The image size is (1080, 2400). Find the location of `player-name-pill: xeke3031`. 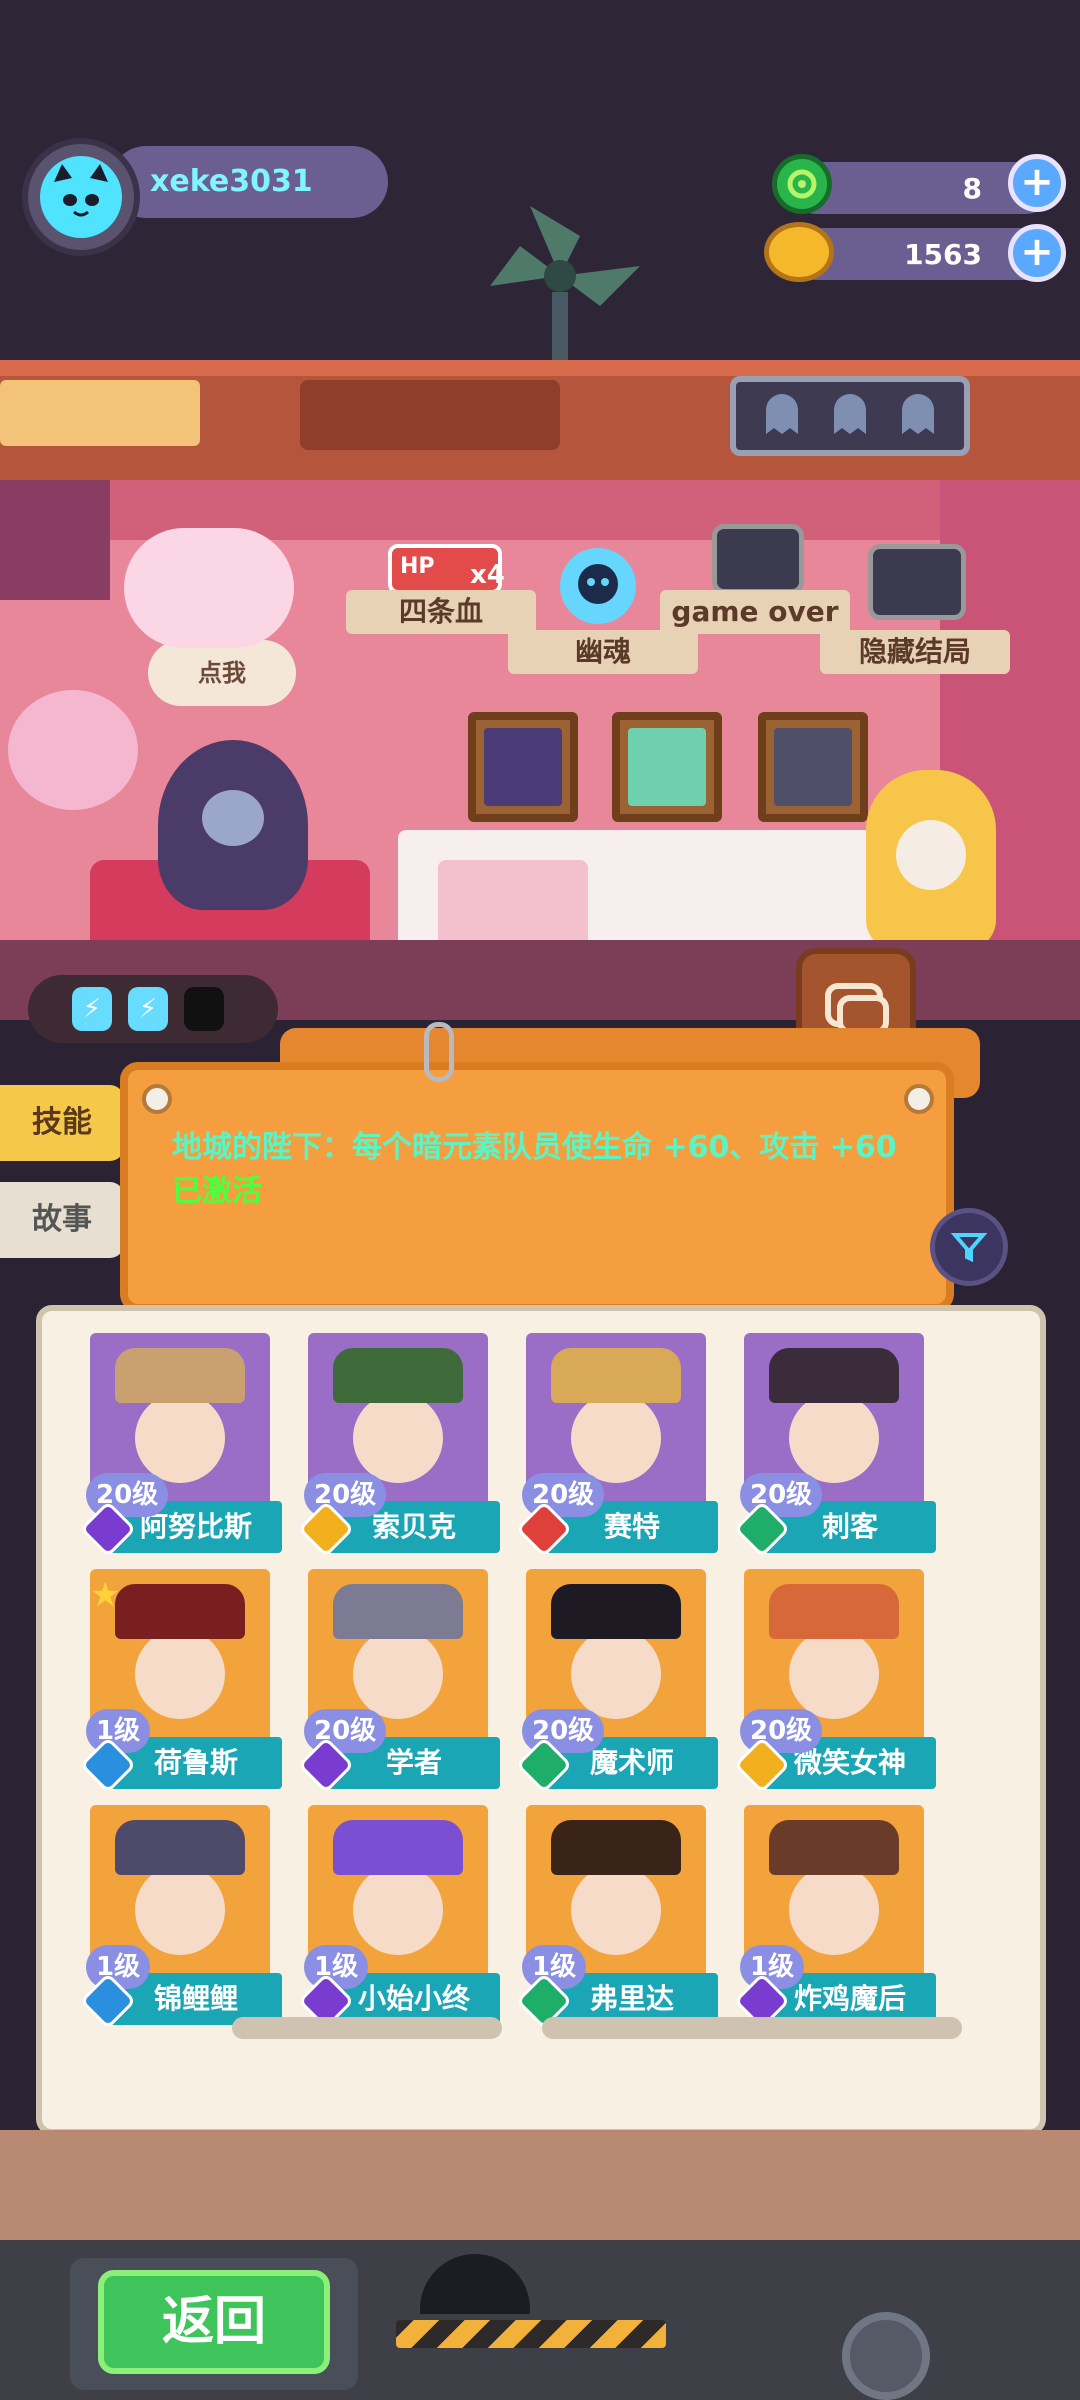

player-name-pill: xeke3031 is located at coordinates (249, 182).